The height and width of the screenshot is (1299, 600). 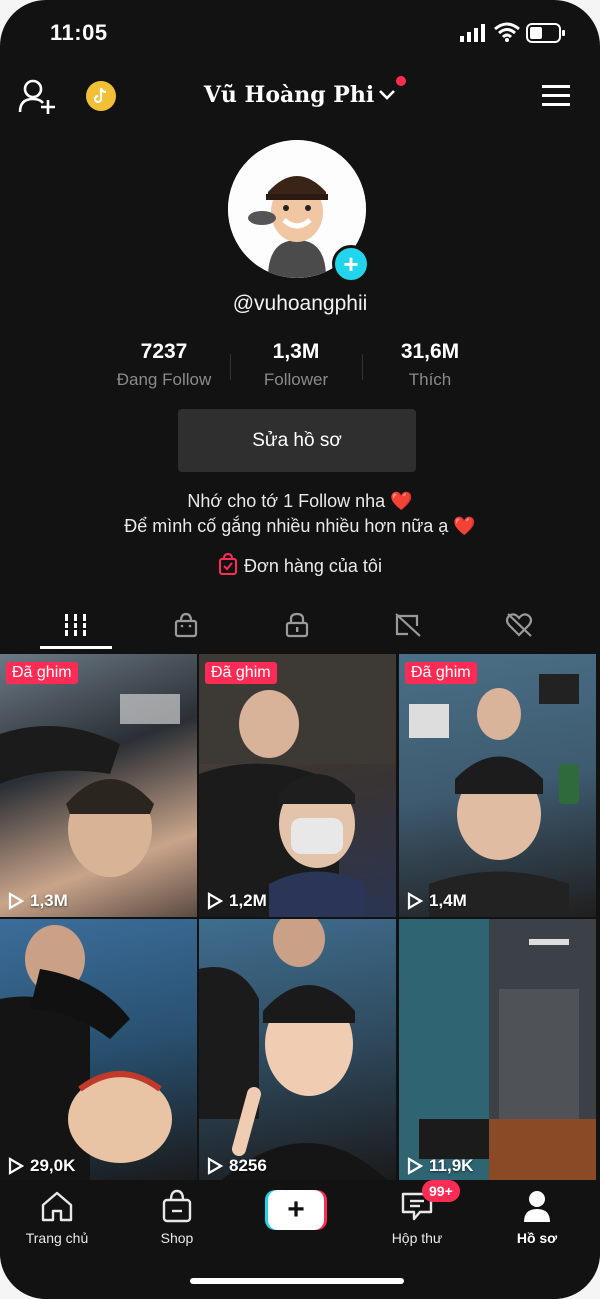 I want to click on tagged-icon, so click(x=408, y=625).